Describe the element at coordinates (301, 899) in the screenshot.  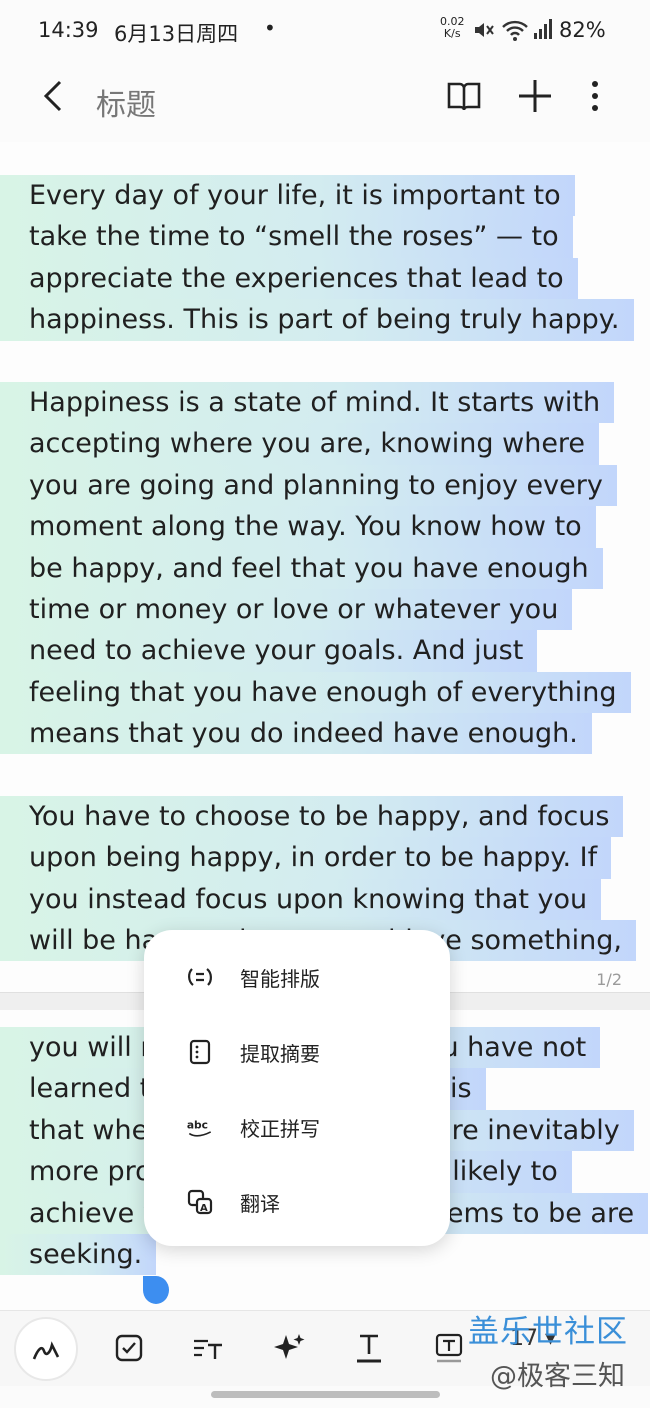
I see `text-line-content: you instead focus upon knowing that you` at that location.